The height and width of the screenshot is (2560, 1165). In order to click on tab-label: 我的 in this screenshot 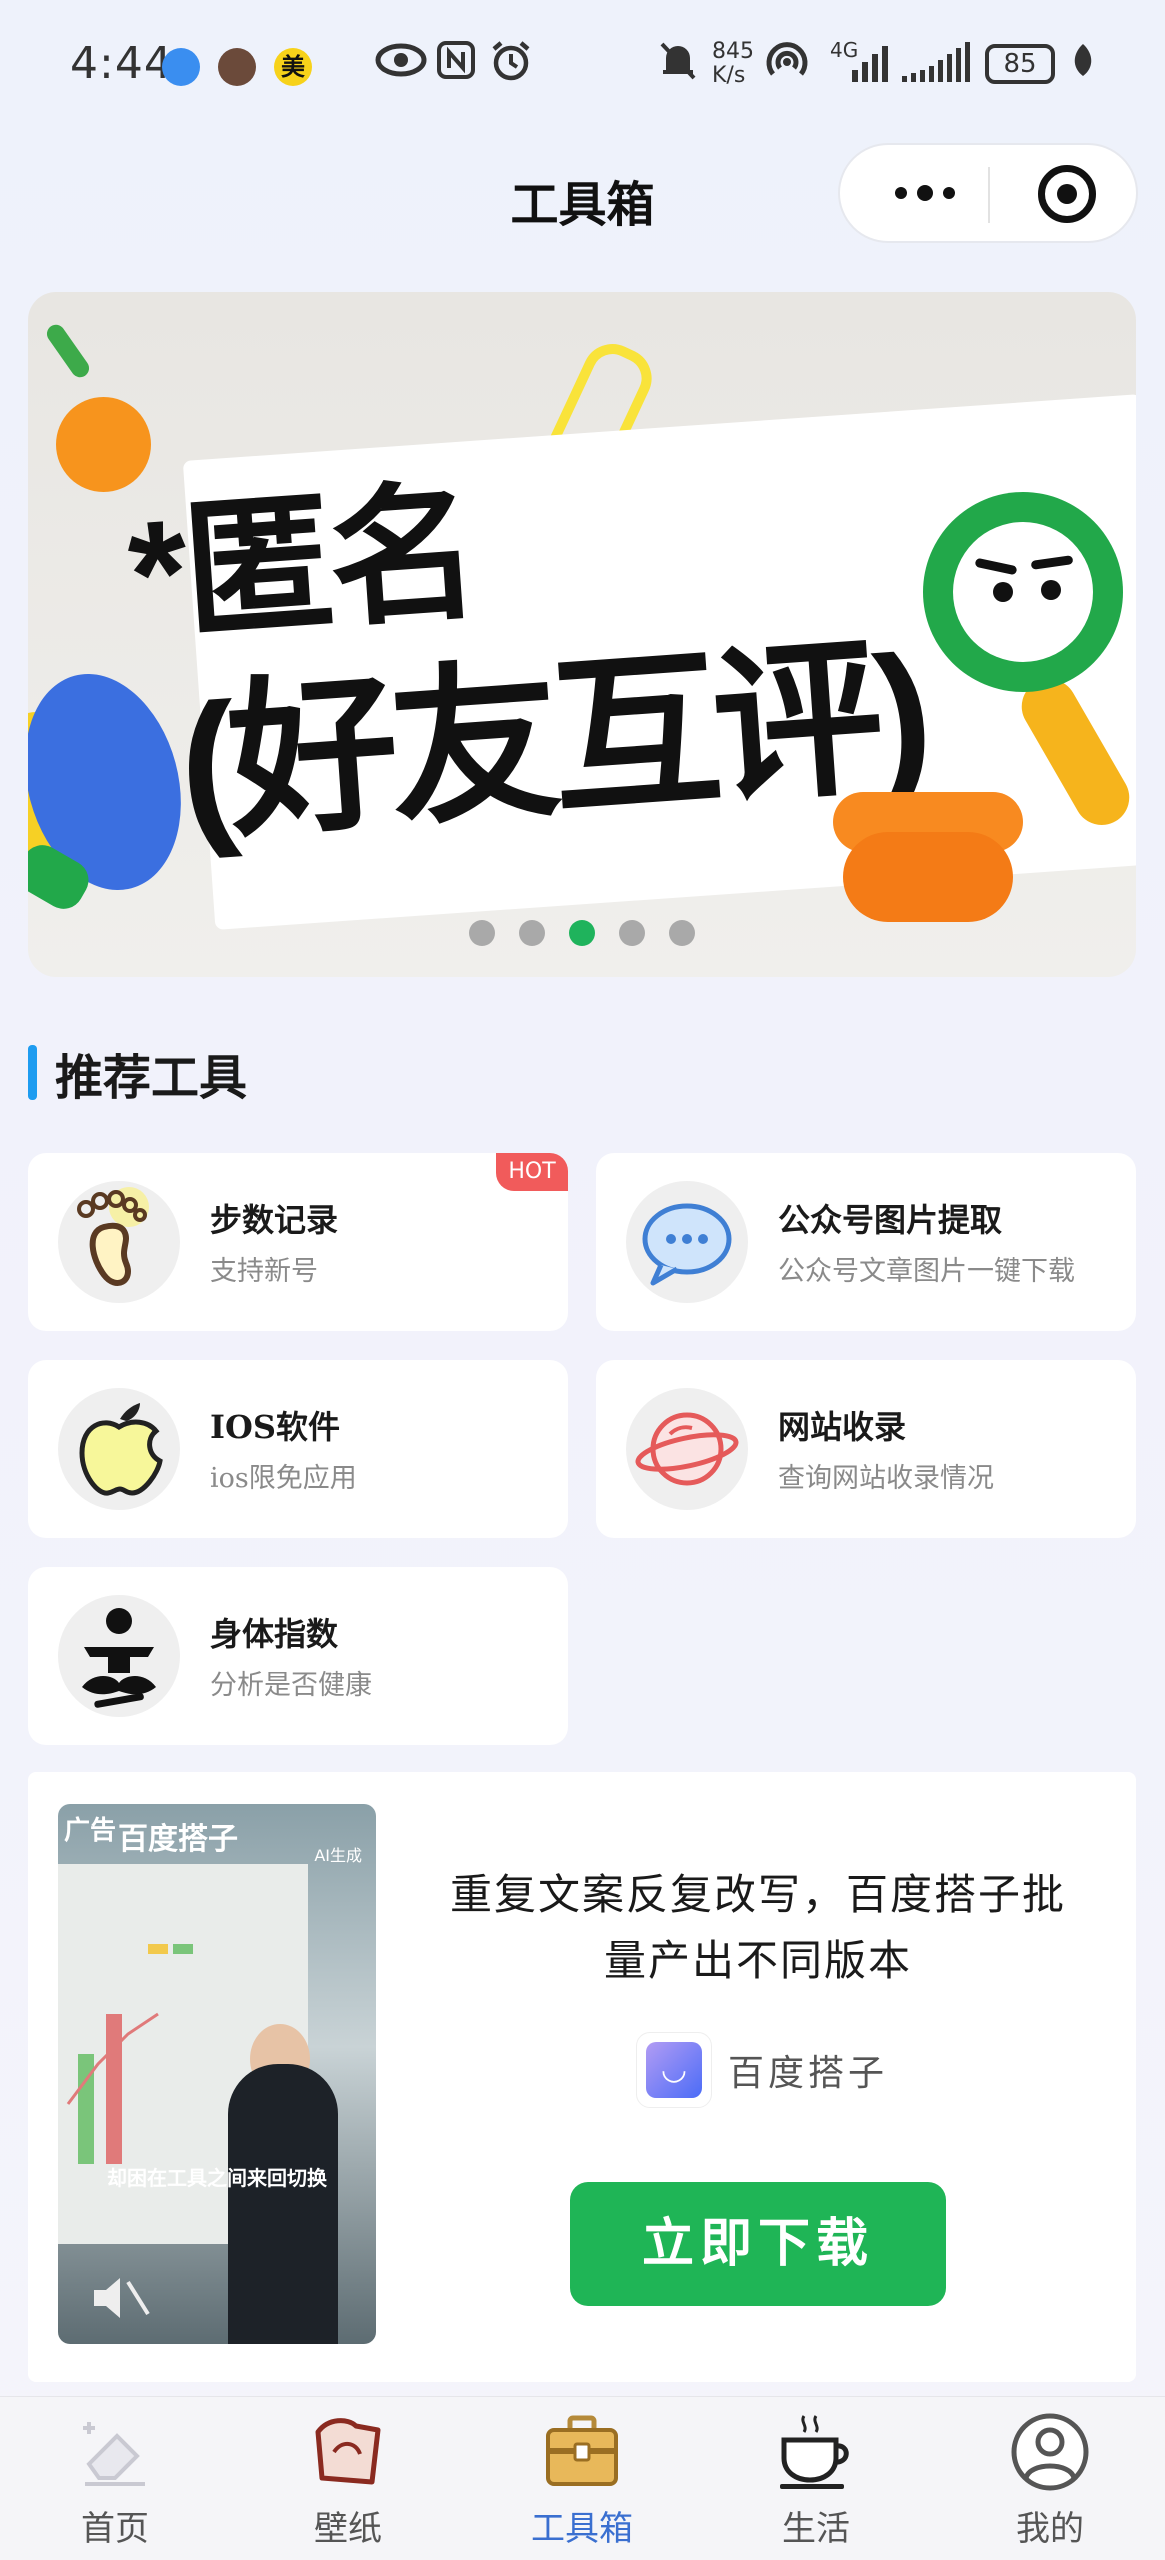, I will do `click(1050, 2529)`.